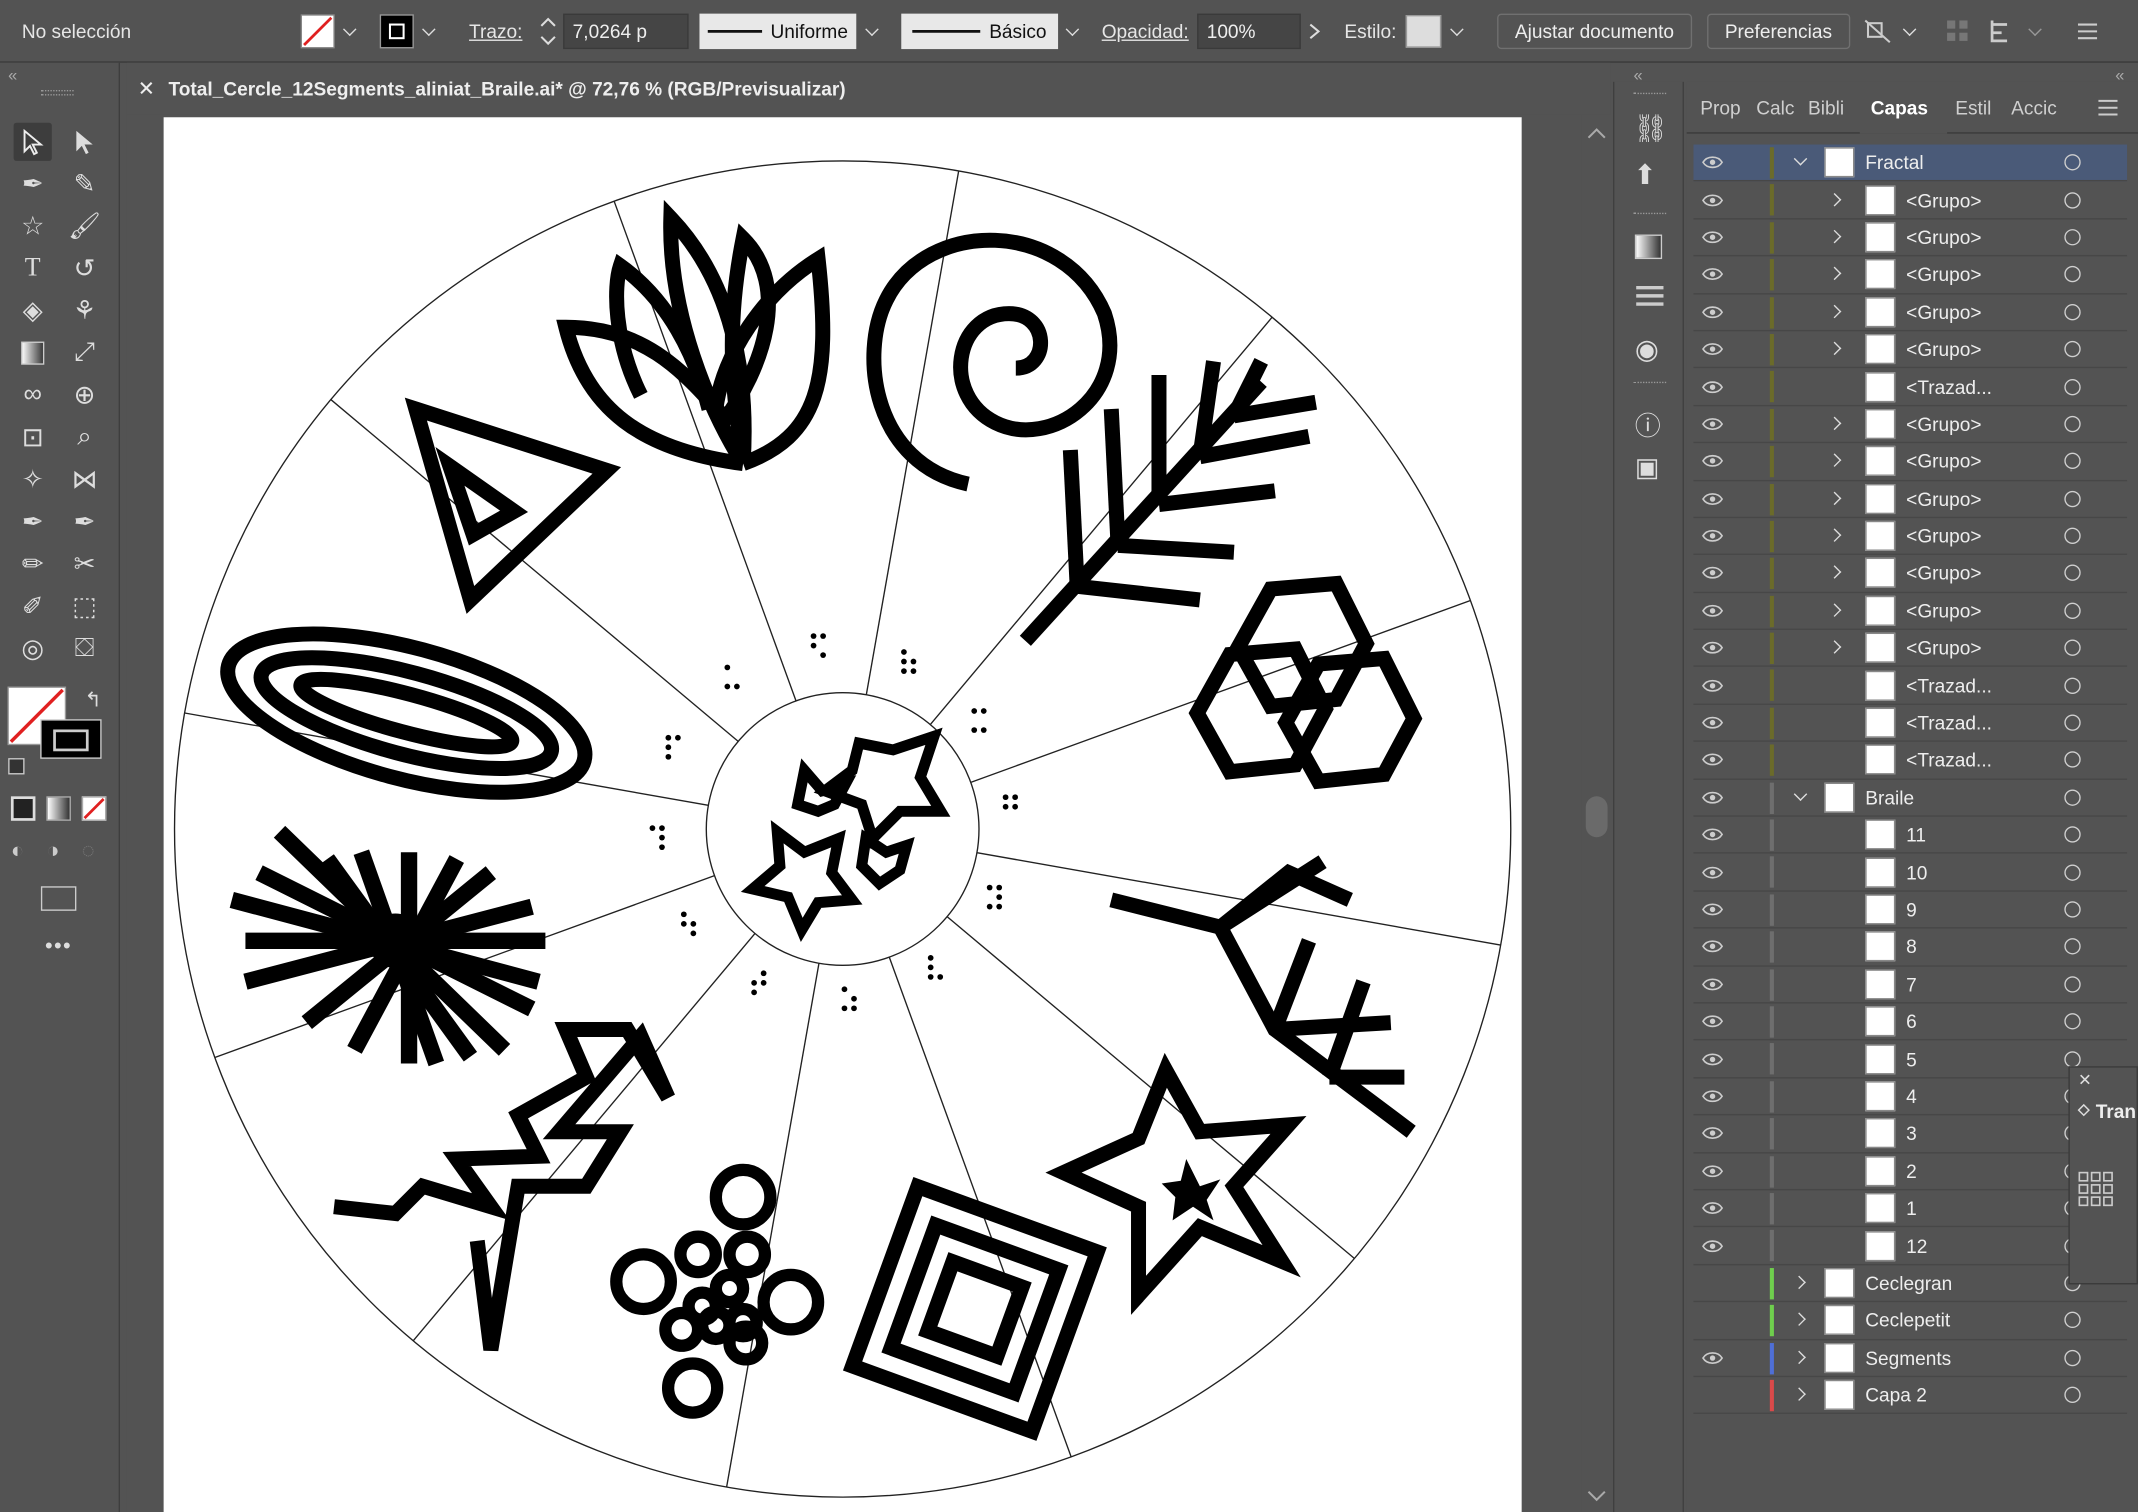 This screenshot has height=1512, width=2138. What do you see at coordinates (88, 852) in the screenshot?
I see `draw-inside-icon: ◌` at bounding box center [88, 852].